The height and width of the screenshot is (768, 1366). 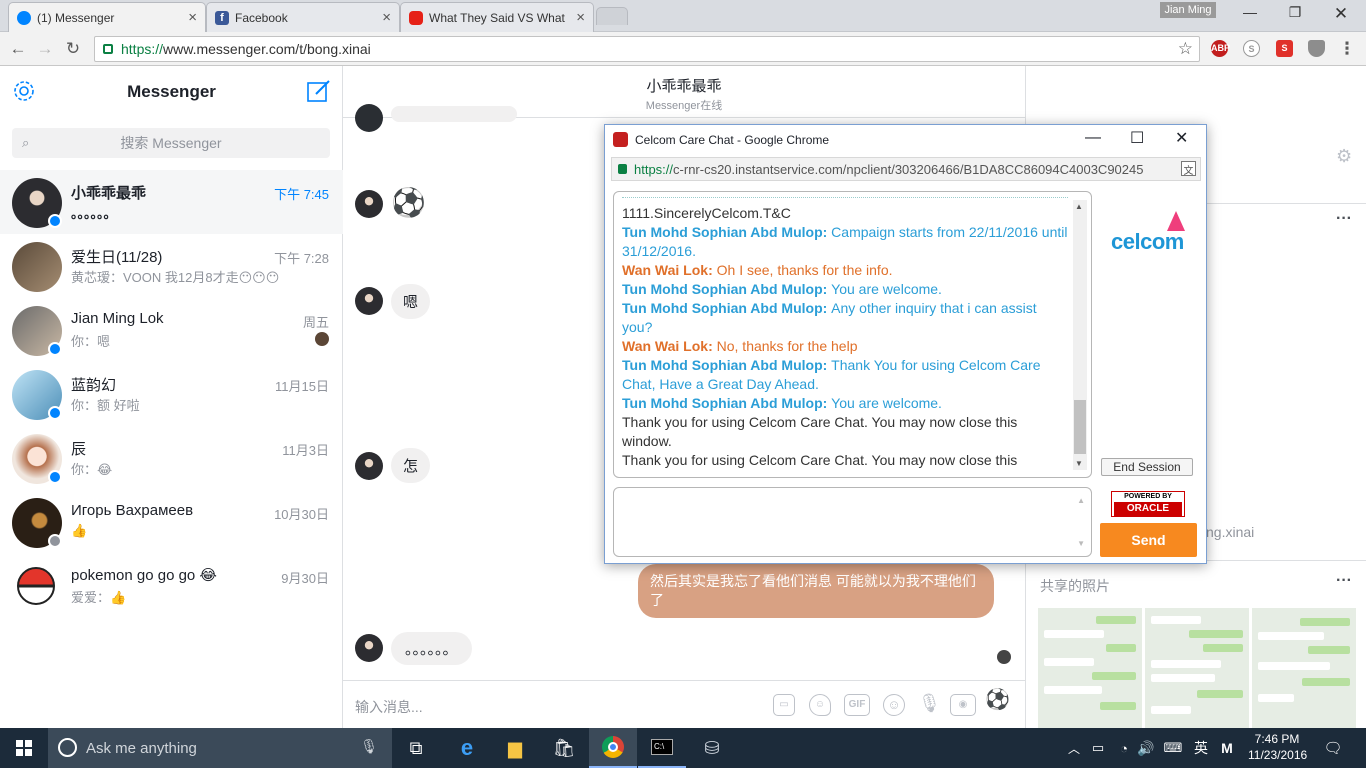 What do you see at coordinates (1347, 49) in the screenshot?
I see `menu-icon: ⋮` at bounding box center [1347, 49].